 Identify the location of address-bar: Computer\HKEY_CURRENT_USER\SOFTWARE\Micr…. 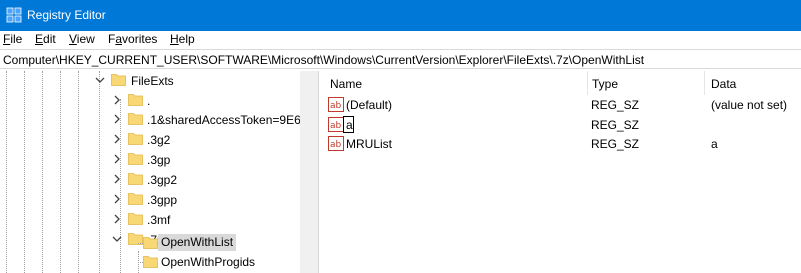
(400, 59).